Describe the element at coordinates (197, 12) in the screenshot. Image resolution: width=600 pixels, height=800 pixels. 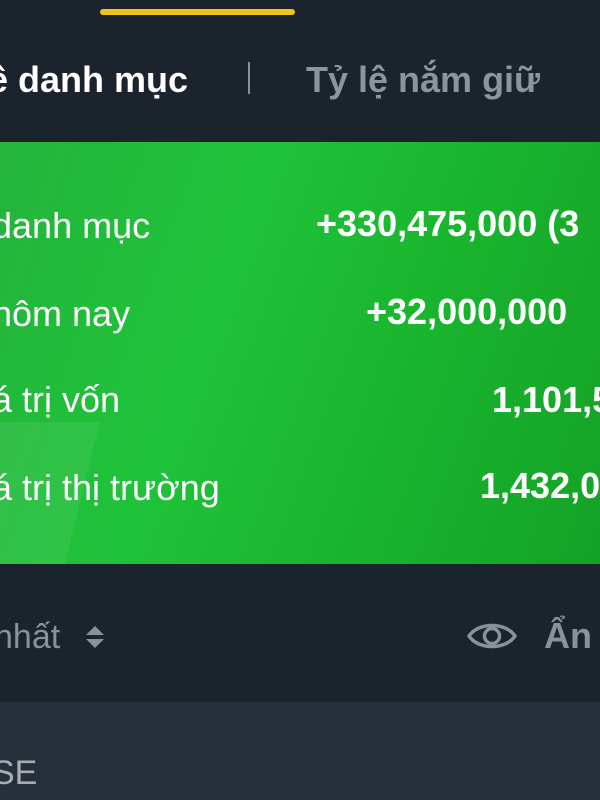
I see `active-tab-indicator` at that location.